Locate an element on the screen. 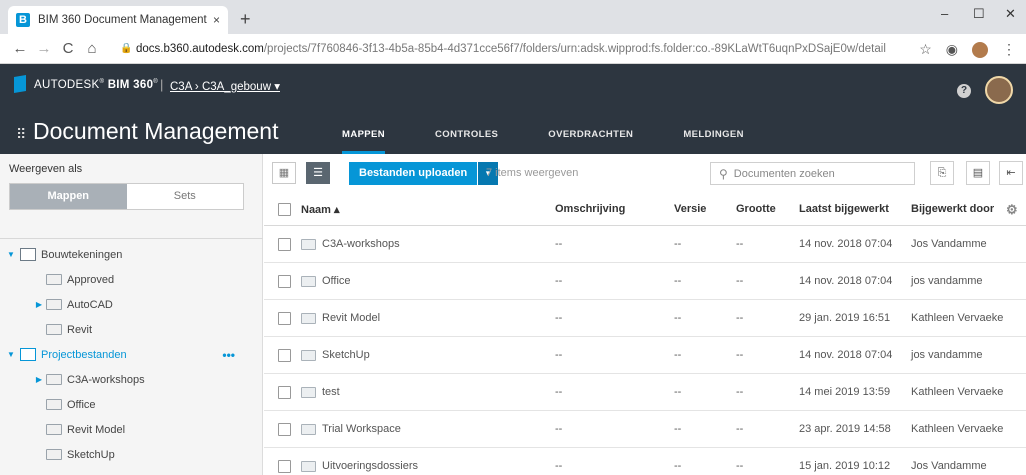 The width and height of the screenshot is (1026, 475). forward-arrow-icon: → is located at coordinates (44, 48).